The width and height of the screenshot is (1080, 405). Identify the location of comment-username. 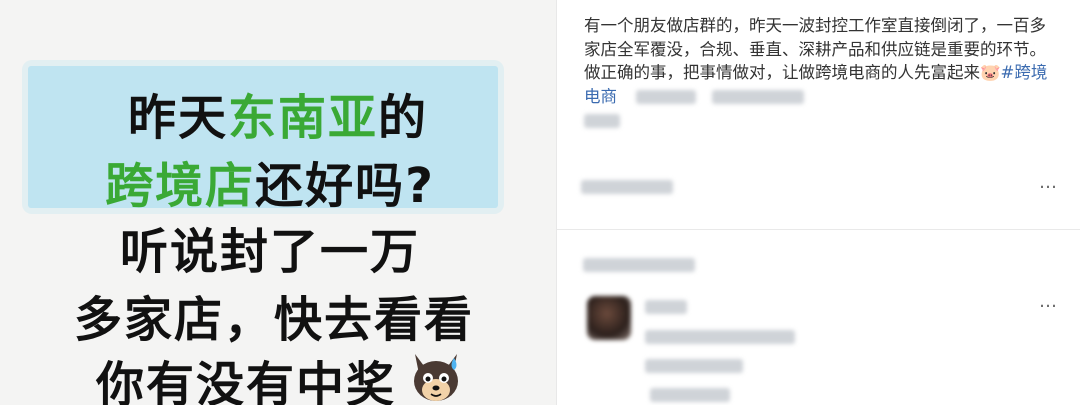
(666, 305).